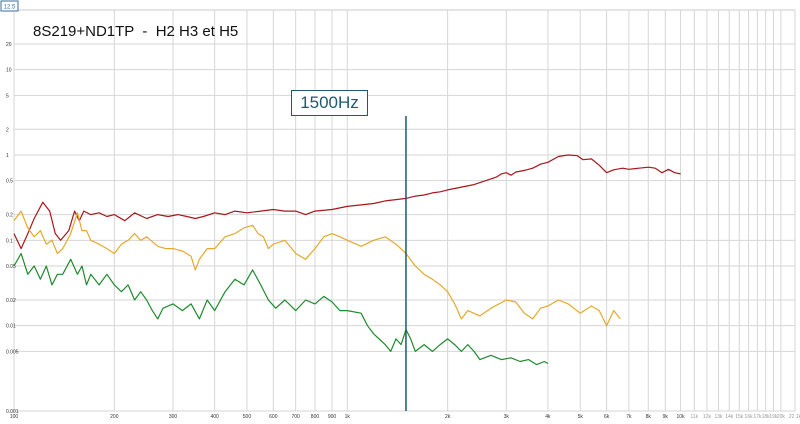  Describe the element at coordinates (348, 417) in the screenshot. I see `x-tick-label: 1k` at that location.